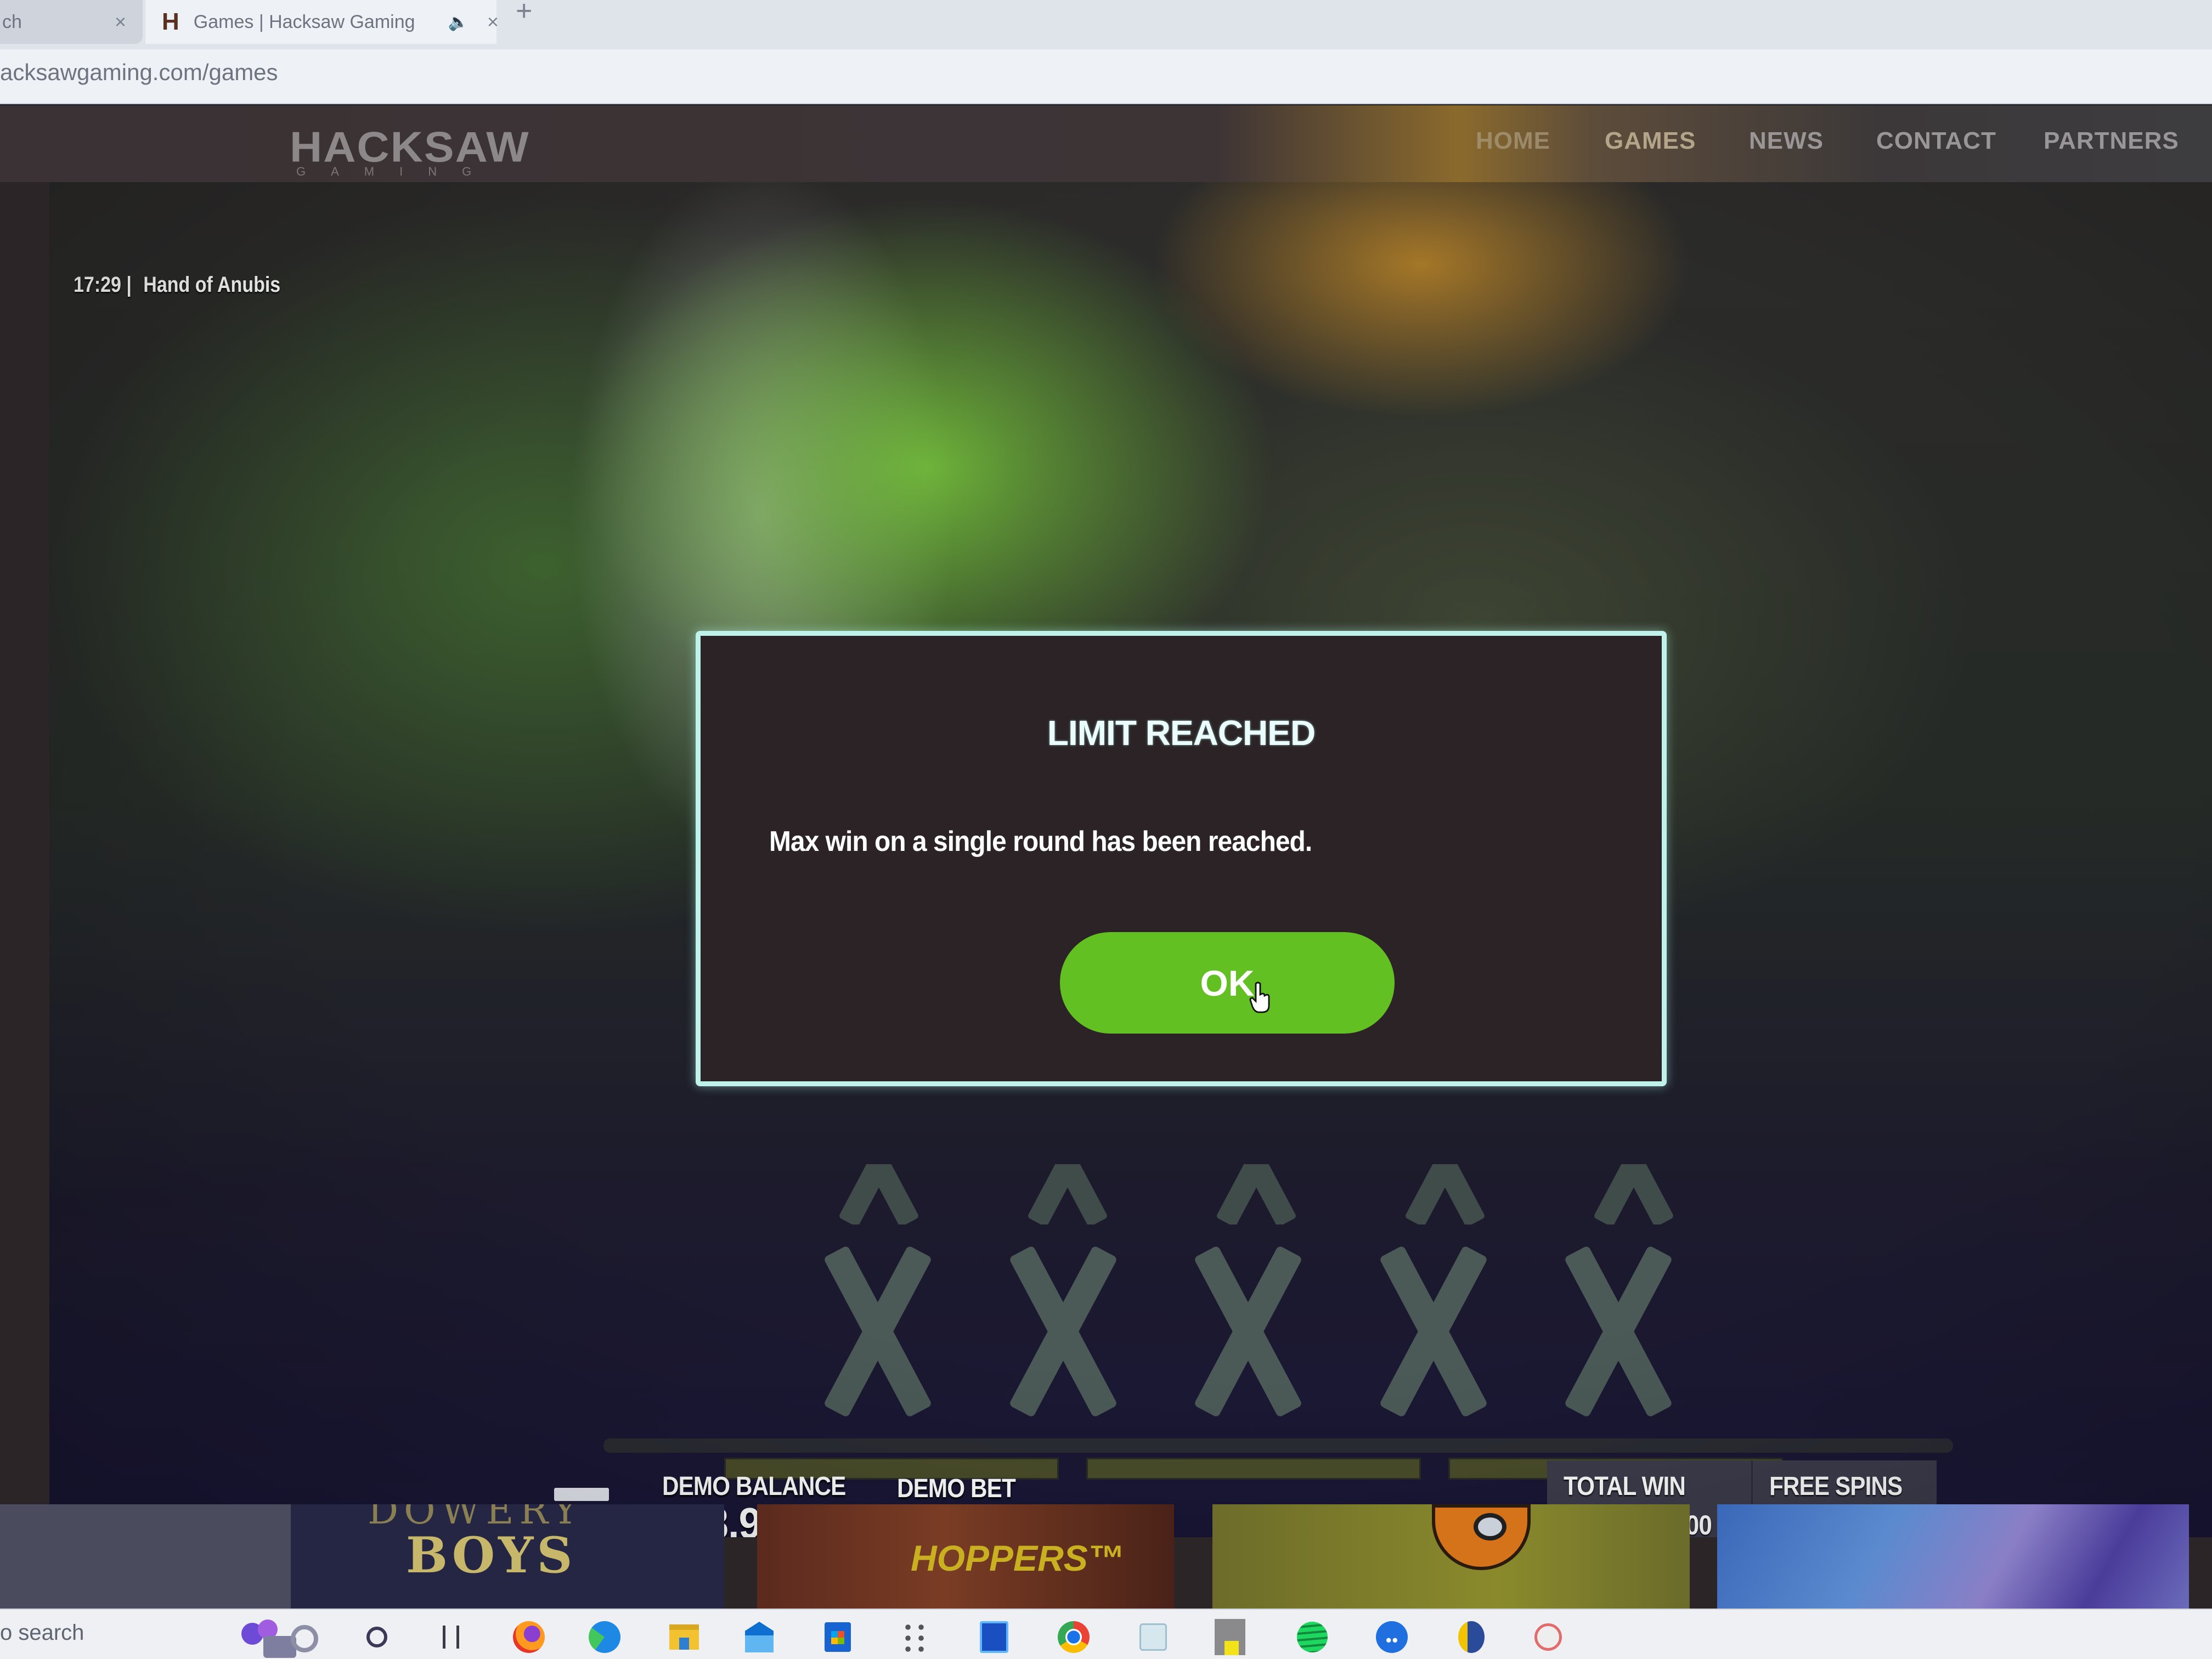  What do you see at coordinates (71, 22) in the screenshot?
I see `browser-tab-inactive: ch ×` at bounding box center [71, 22].